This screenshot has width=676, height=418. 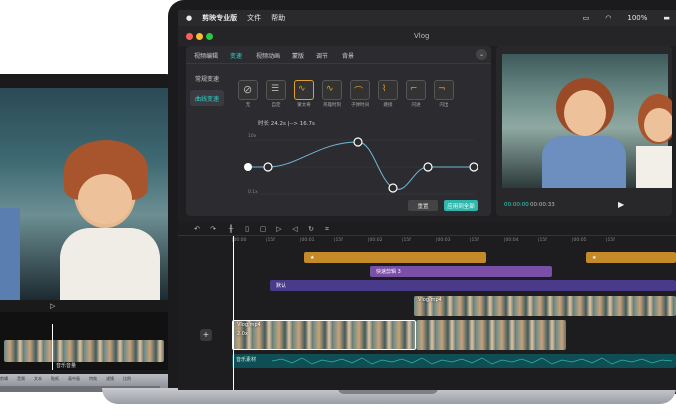 What do you see at coordinates (253, 192) in the screenshot?
I see `y-axis-bottom: 0.1x` at bounding box center [253, 192].